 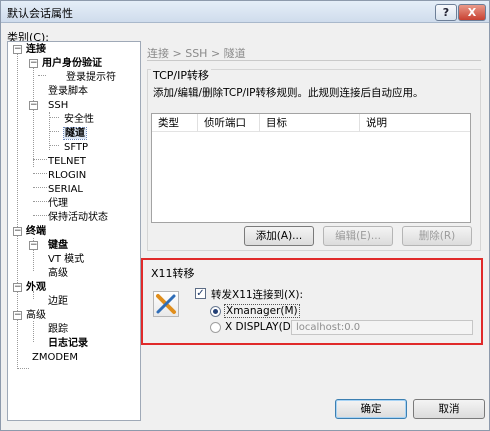 What do you see at coordinates (66, 259) in the screenshot?
I see `tree-item-vt-mode: VT 模式` at bounding box center [66, 259].